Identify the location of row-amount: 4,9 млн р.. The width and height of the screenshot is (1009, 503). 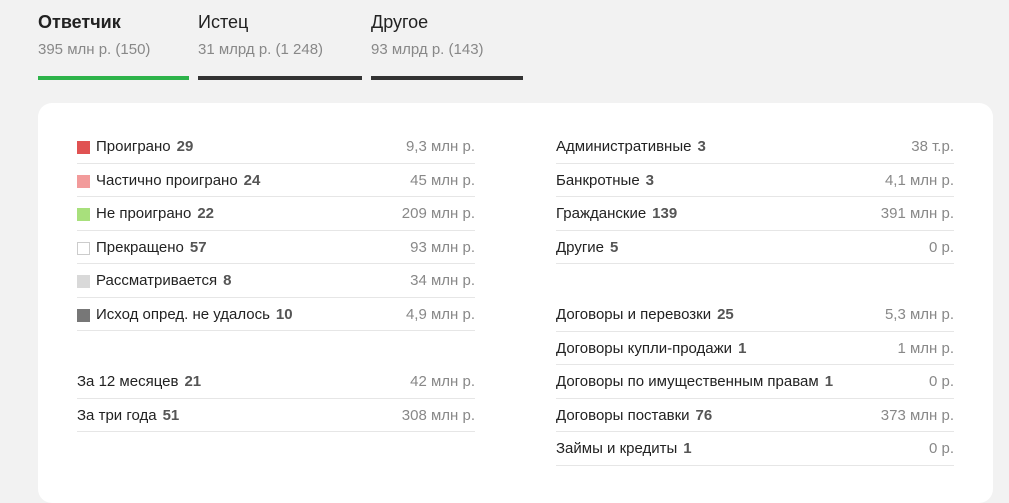
(440, 314).